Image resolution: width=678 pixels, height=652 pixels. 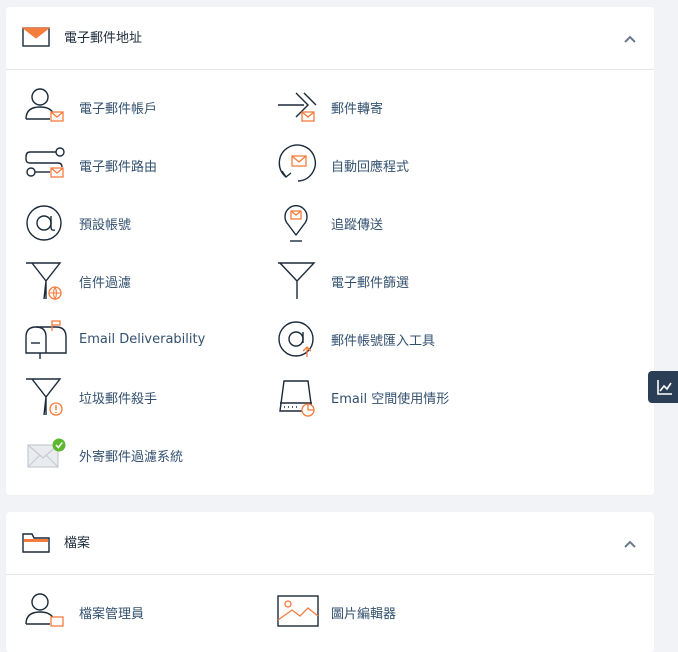 I want to click on filter-alert-icon, so click(x=46, y=397).